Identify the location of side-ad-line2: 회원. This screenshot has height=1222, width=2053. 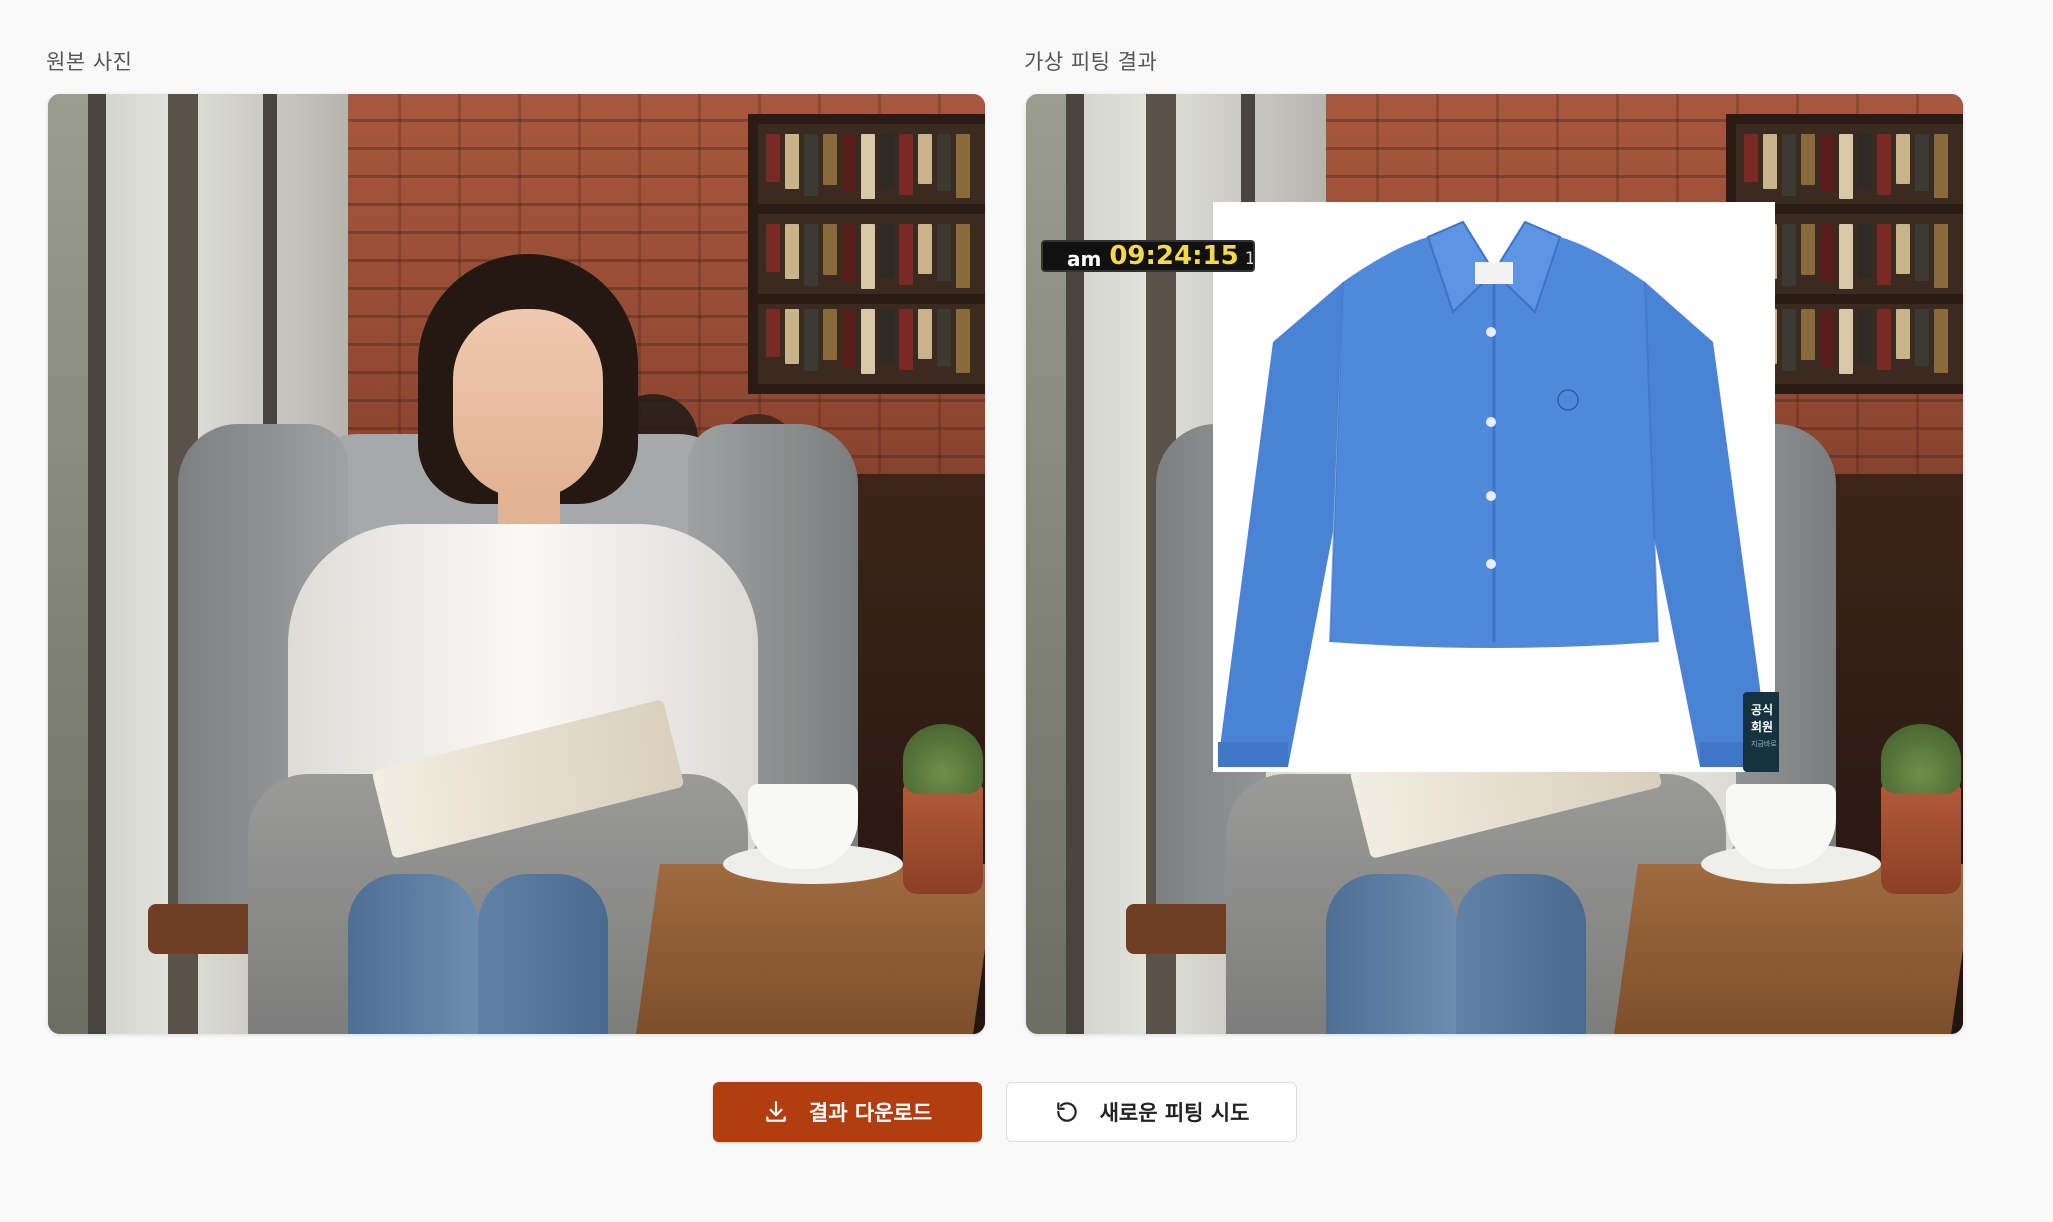
(1762, 727).